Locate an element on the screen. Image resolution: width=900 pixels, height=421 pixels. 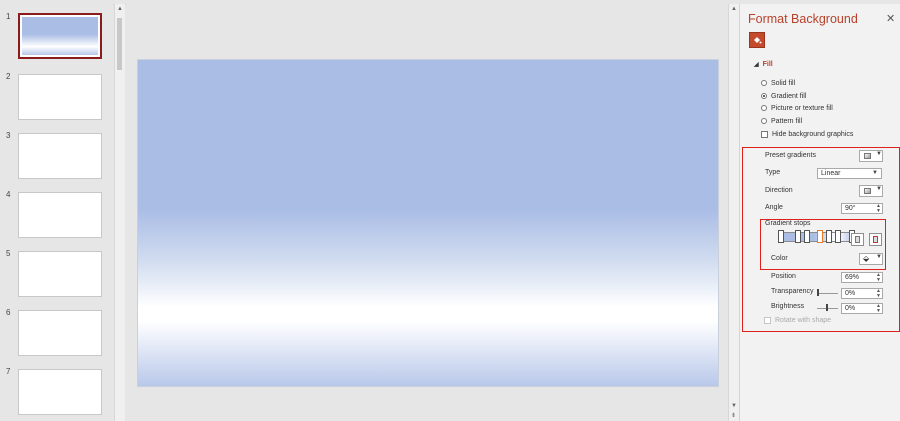
editor-scrollbar: ▲ ▼ ⇟ is located at coordinates (733, 212).